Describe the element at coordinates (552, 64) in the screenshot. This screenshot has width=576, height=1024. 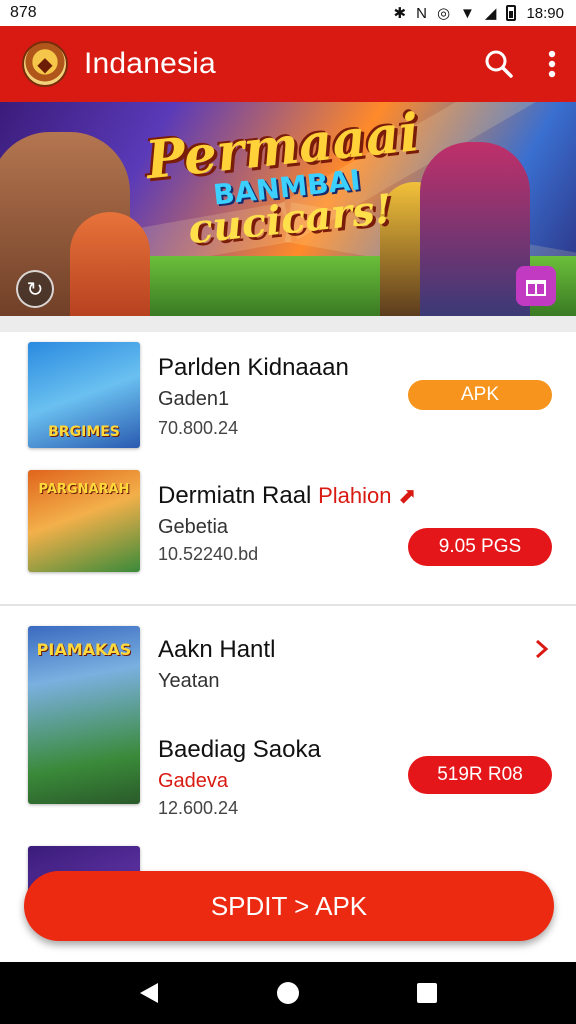
I see `overflow-menu-icon` at that location.